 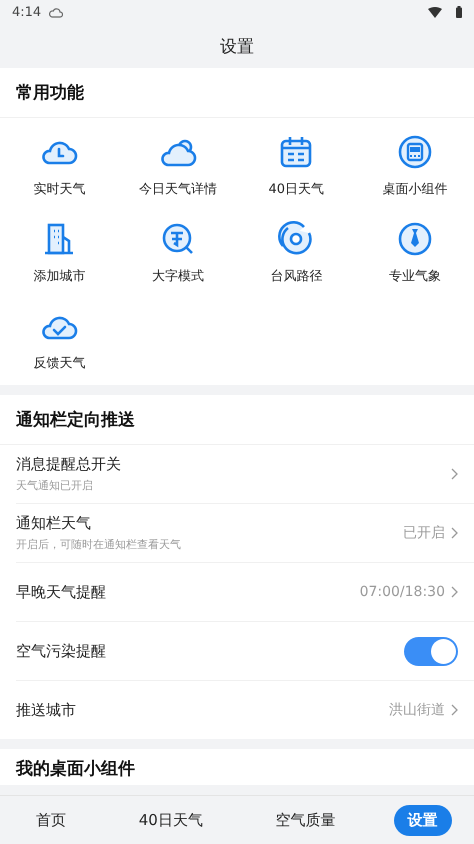 What do you see at coordinates (170, 820) in the screenshot?
I see `tab: 40日天气` at bounding box center [170, 820].